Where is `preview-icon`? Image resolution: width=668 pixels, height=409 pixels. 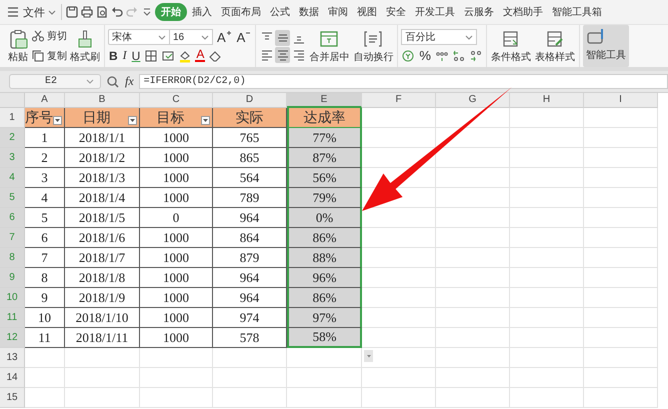
preview-icon is located at coordinates (102, 12).